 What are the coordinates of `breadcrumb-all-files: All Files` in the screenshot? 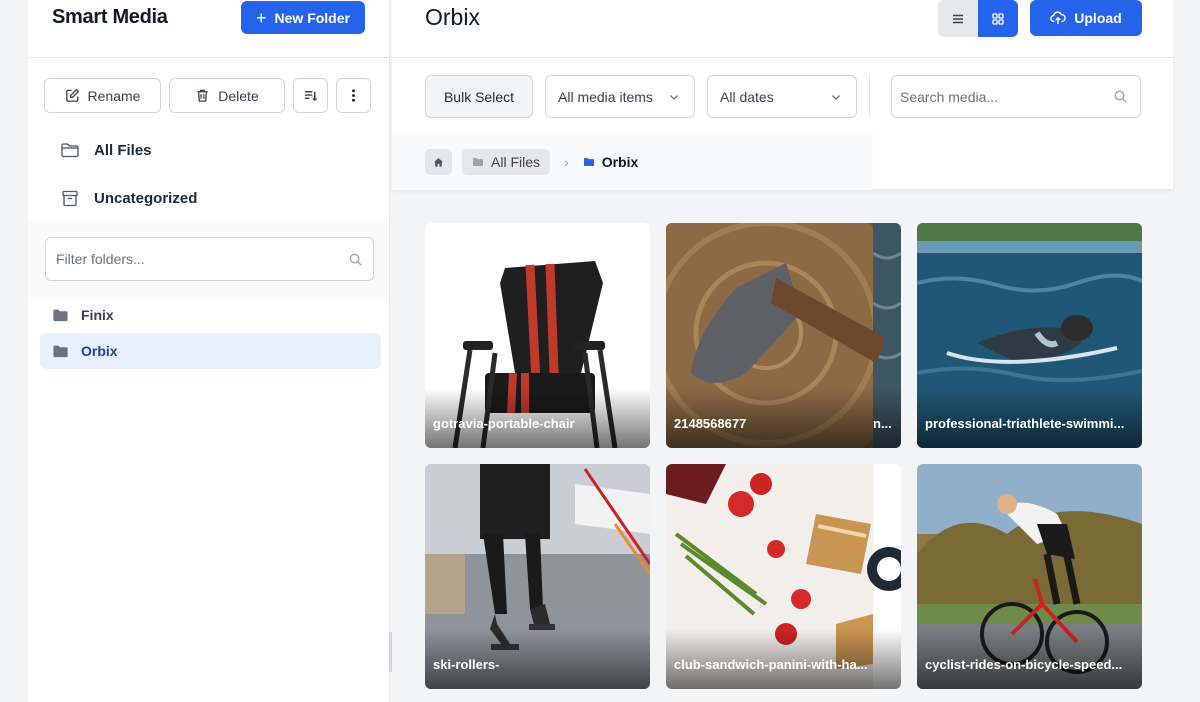 It's located at (506, 162).